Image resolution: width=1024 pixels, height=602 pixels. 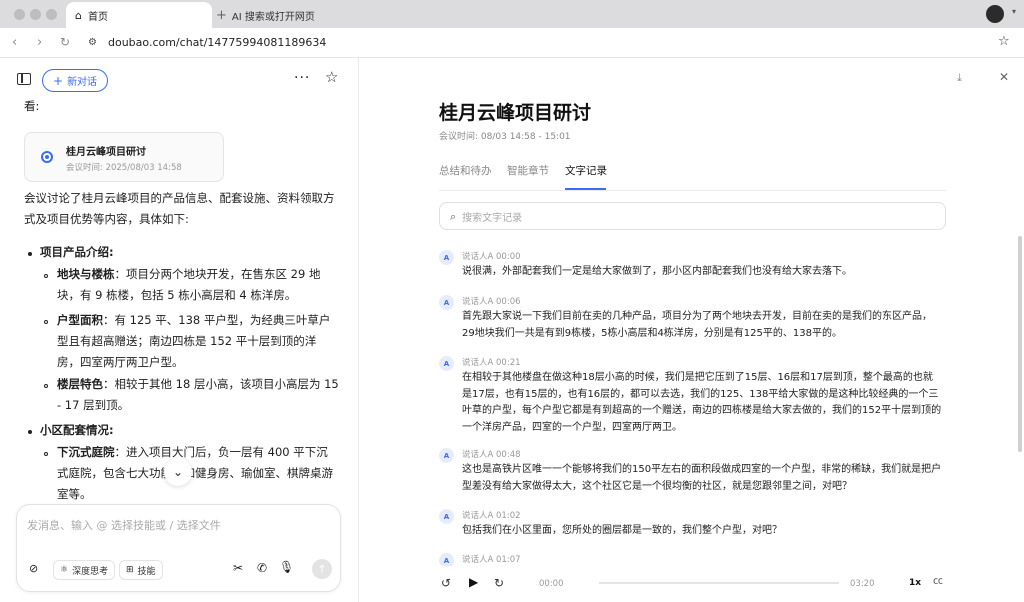 I want to click on bookmark-star-icon: ☆, so click(x=1004, y=41).